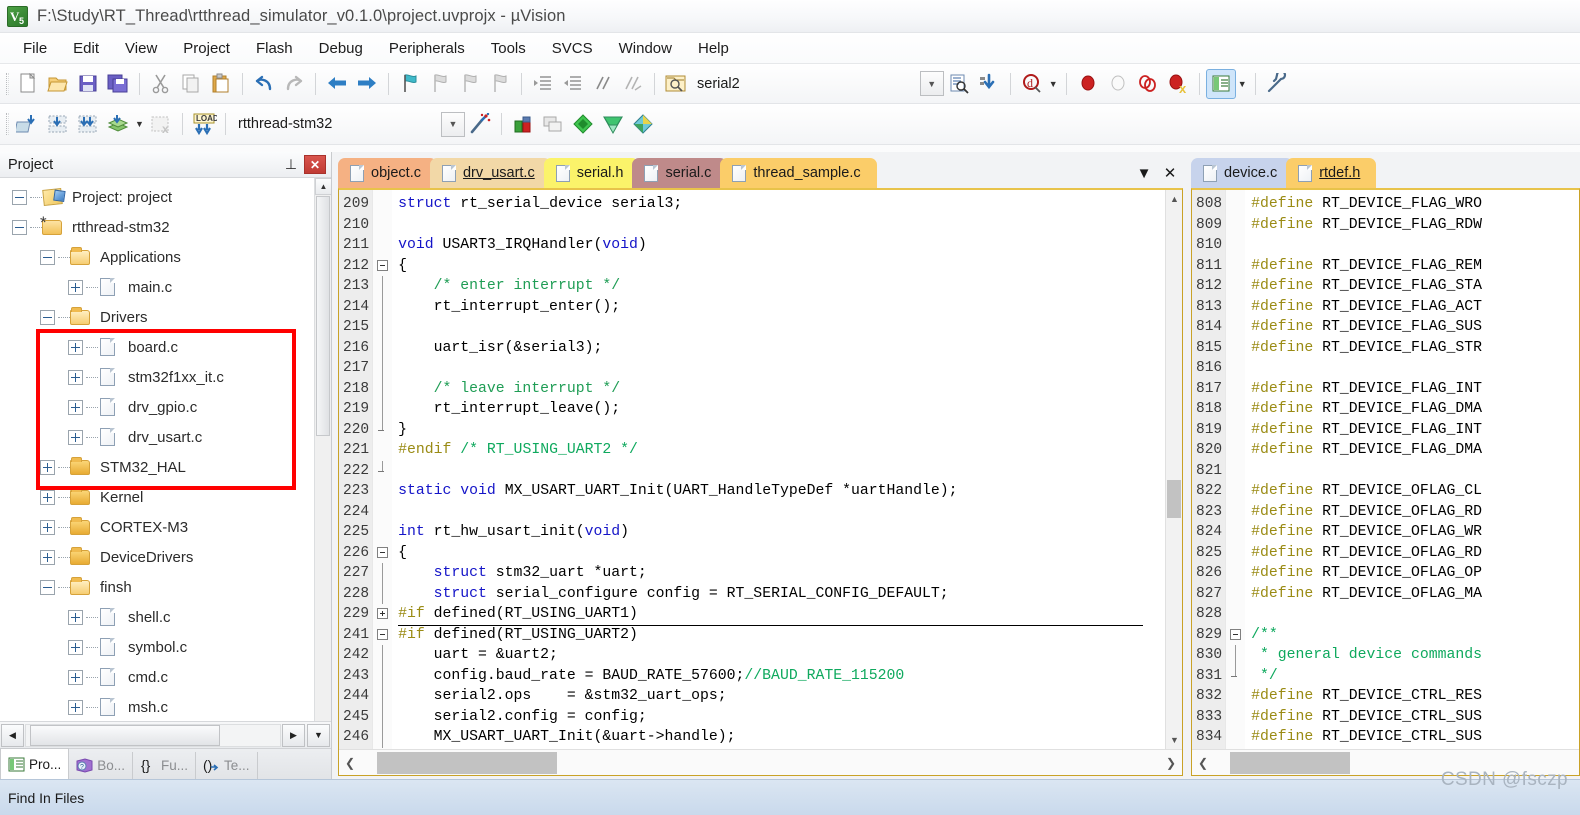  Describe the element at coordinates (781, 266) in the screenshot. I see `code-line: {` at that location.